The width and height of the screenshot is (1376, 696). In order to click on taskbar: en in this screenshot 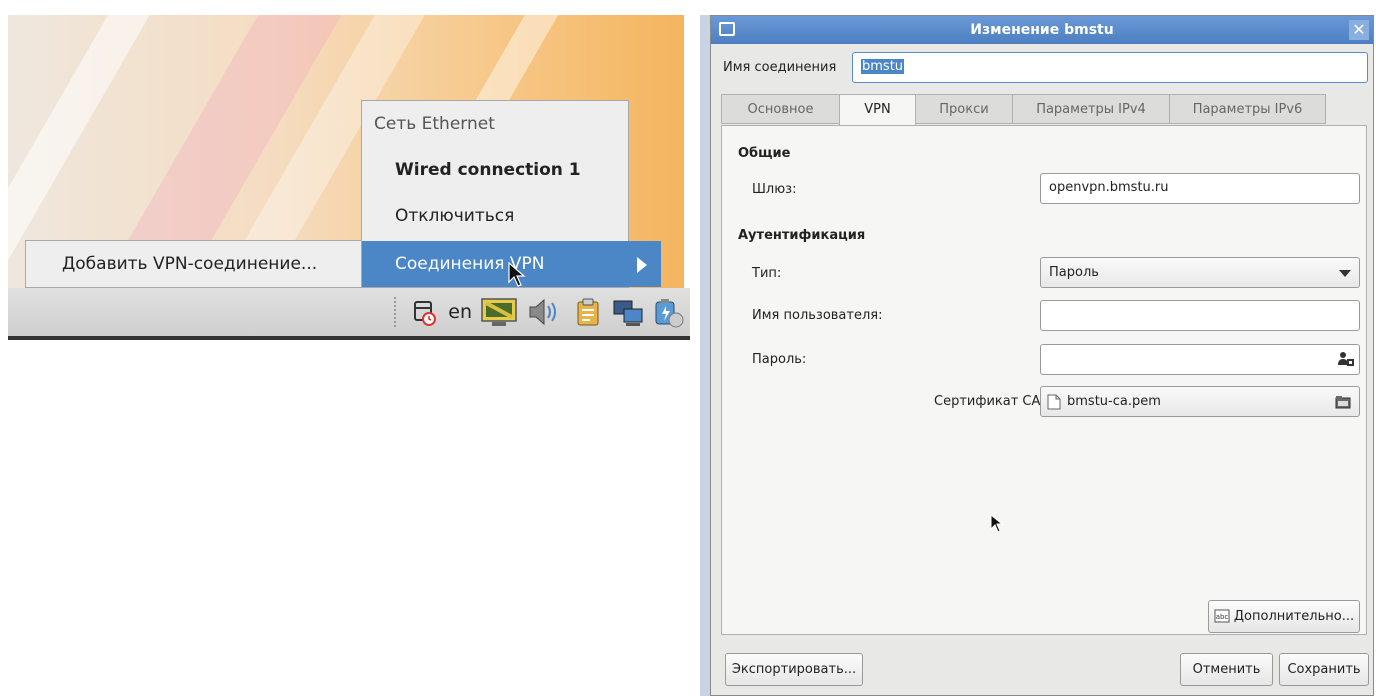, I will do `click(349, 314)`.